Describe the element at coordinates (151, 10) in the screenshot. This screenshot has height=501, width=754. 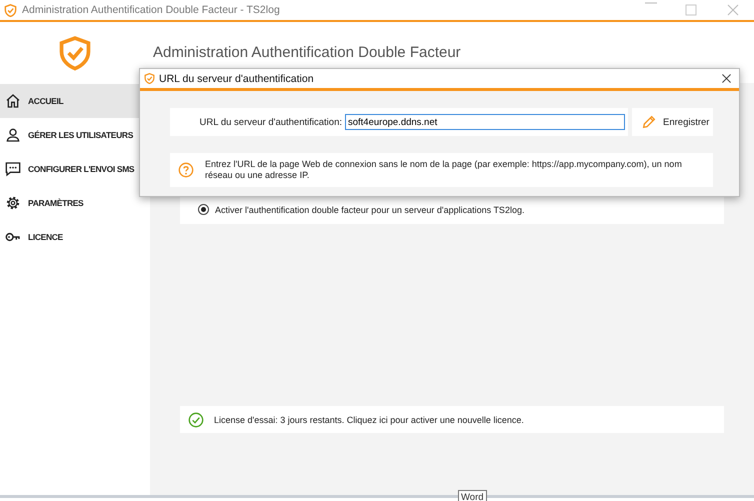
I see `window-title: Administration Authentification Double Facteur - TS2log` at that location.